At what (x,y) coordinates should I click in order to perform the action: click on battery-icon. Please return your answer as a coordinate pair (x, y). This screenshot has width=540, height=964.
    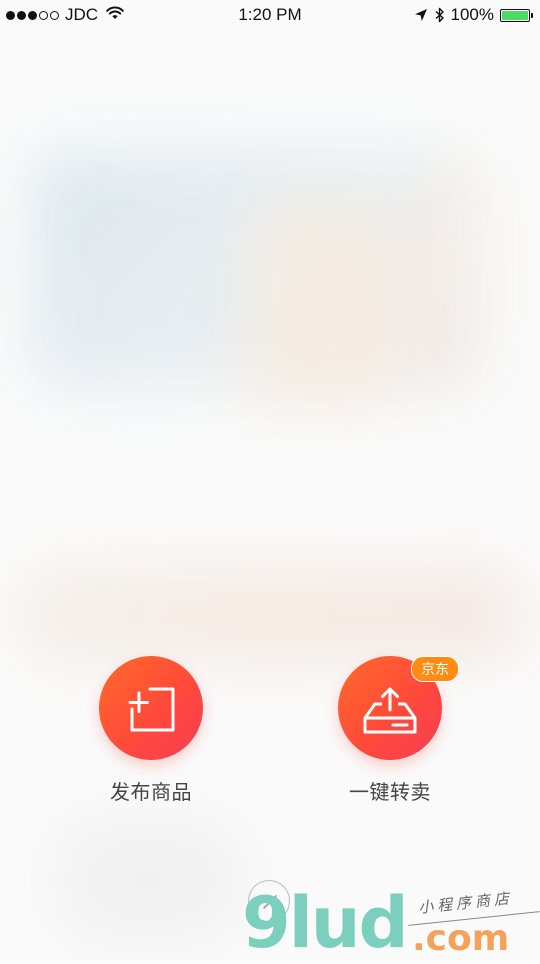
    Looking at the image, I should click on (516, 15).